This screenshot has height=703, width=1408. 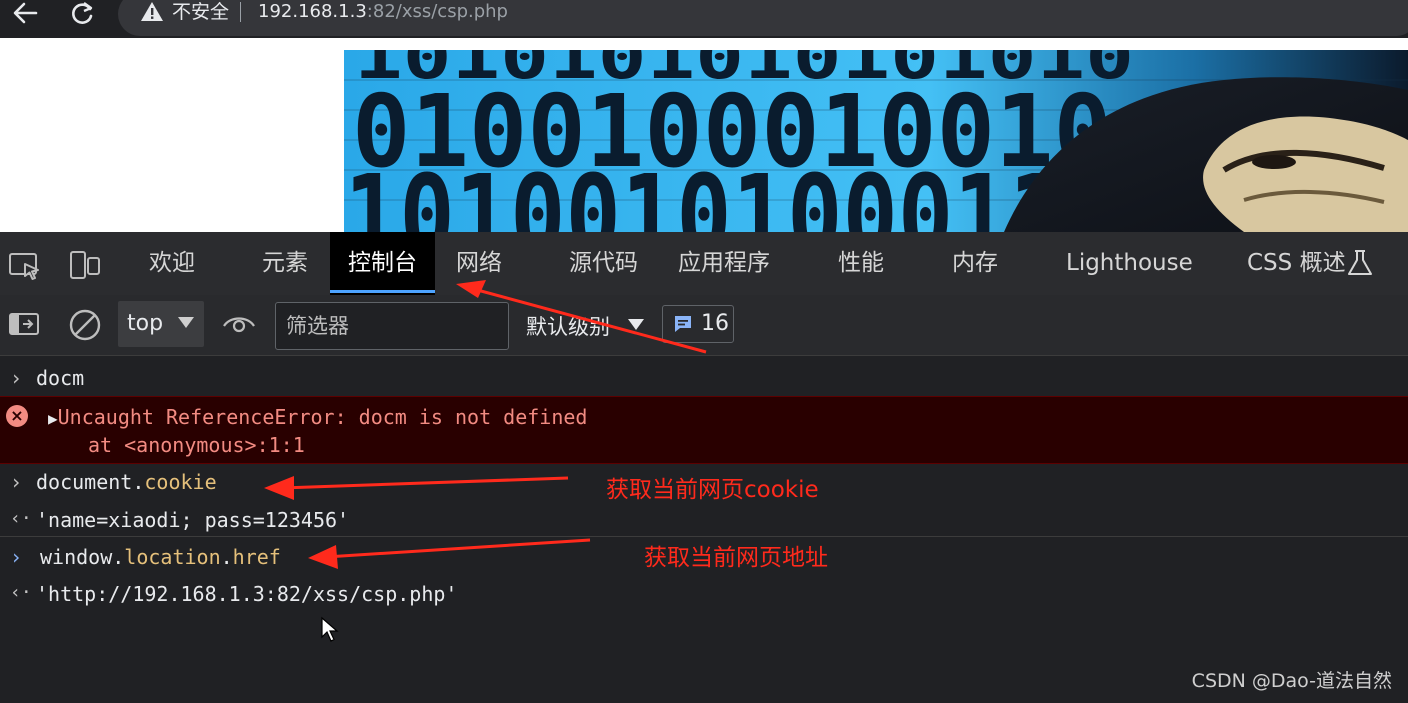 I want to click on error-stack-line: at <anonymous>:1:1, so click(x=196, y=445).